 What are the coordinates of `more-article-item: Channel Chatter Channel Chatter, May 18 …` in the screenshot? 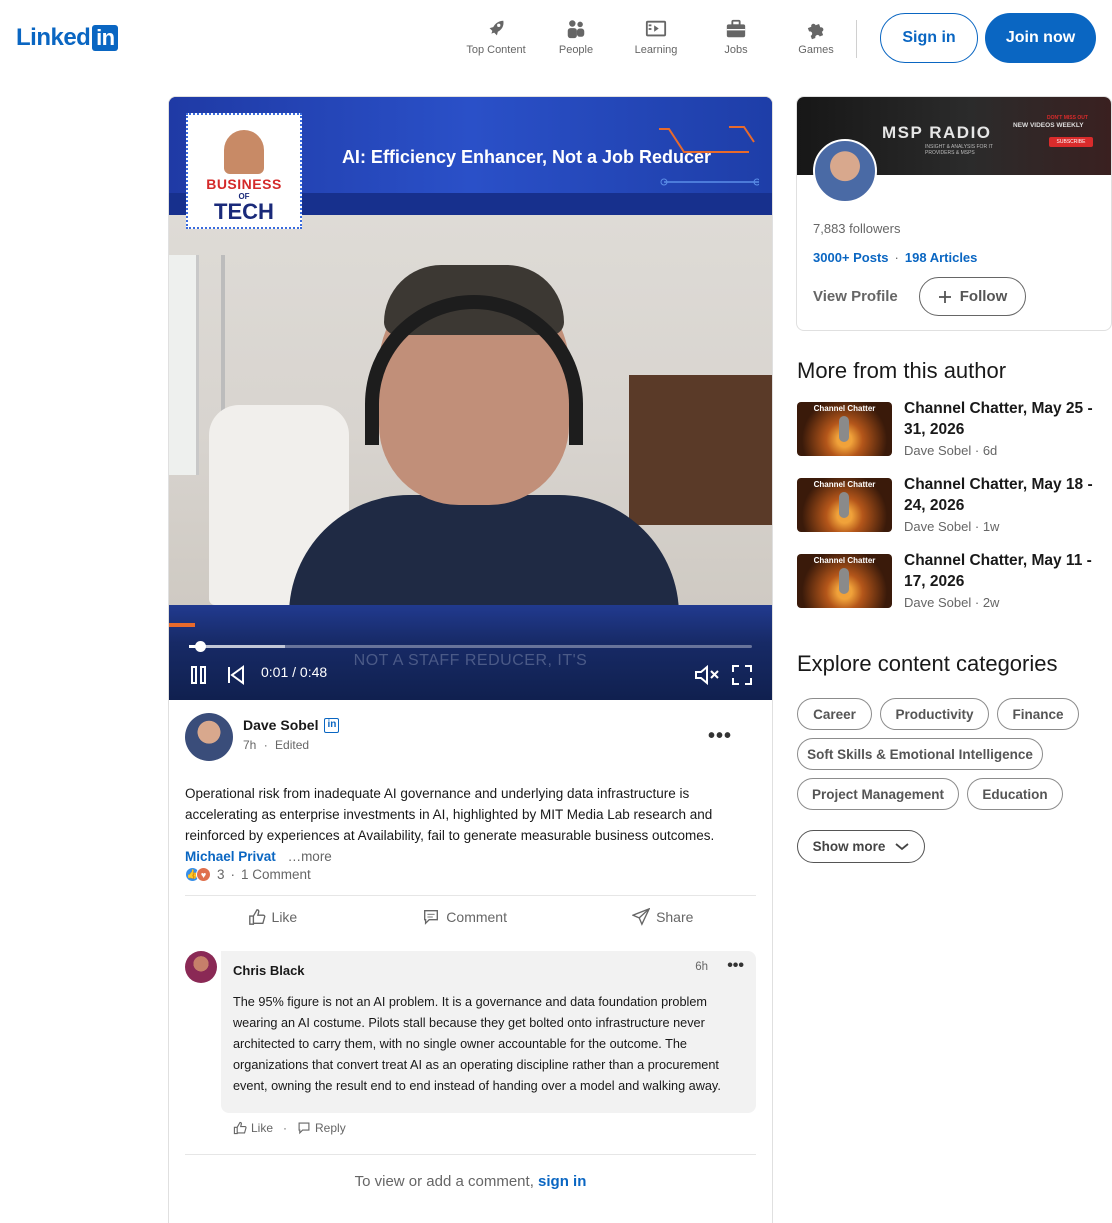 It's located at (954, 505).